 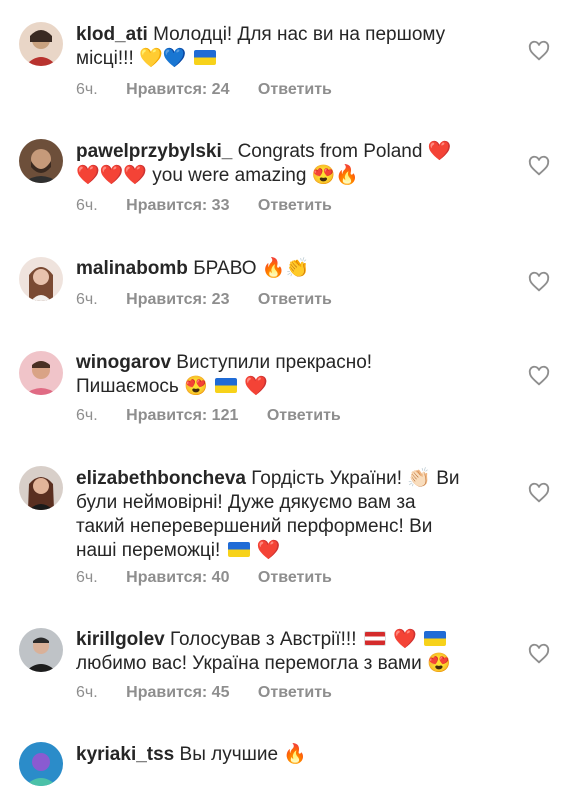 What do you see at coordinates (154, 151) in the screenshot?
I see `username: pawelprzybylski_` at bounding box center [154, 151].